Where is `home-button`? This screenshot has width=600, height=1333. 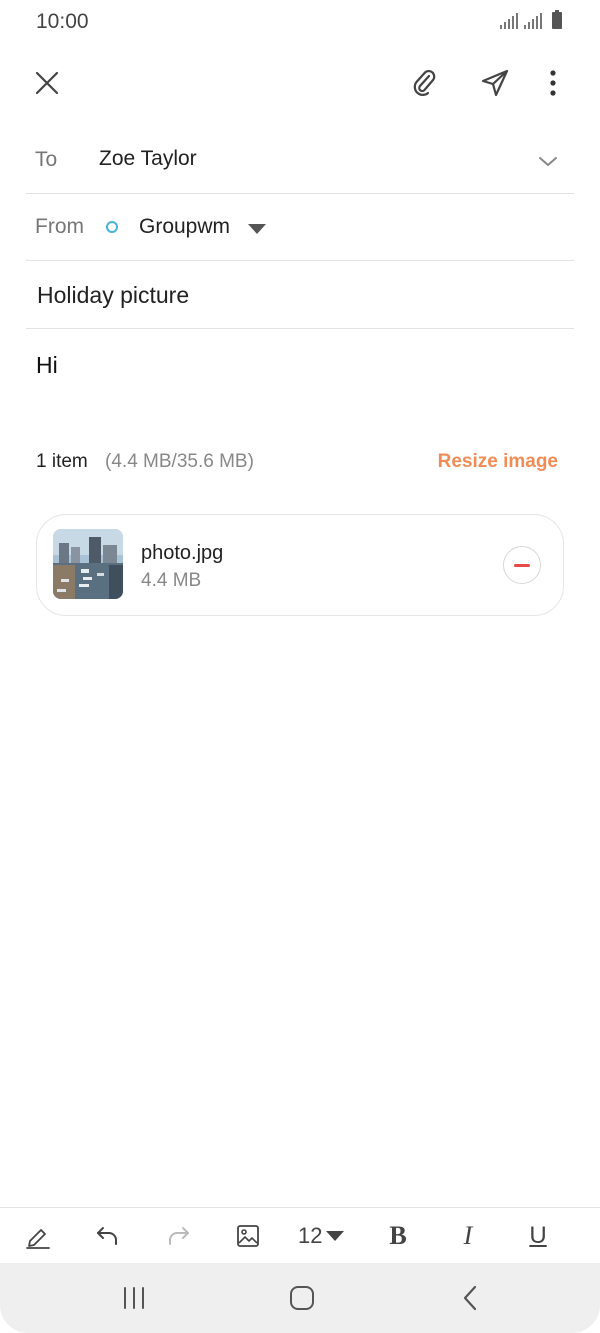 home-button is located at coordinates (302, 1298).